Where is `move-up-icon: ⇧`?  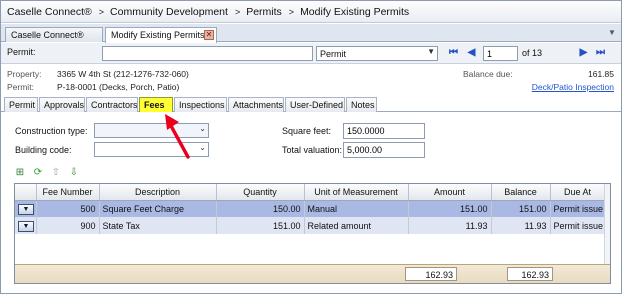
move-up-icon: ⇧ is located at coordinates (56, 173).